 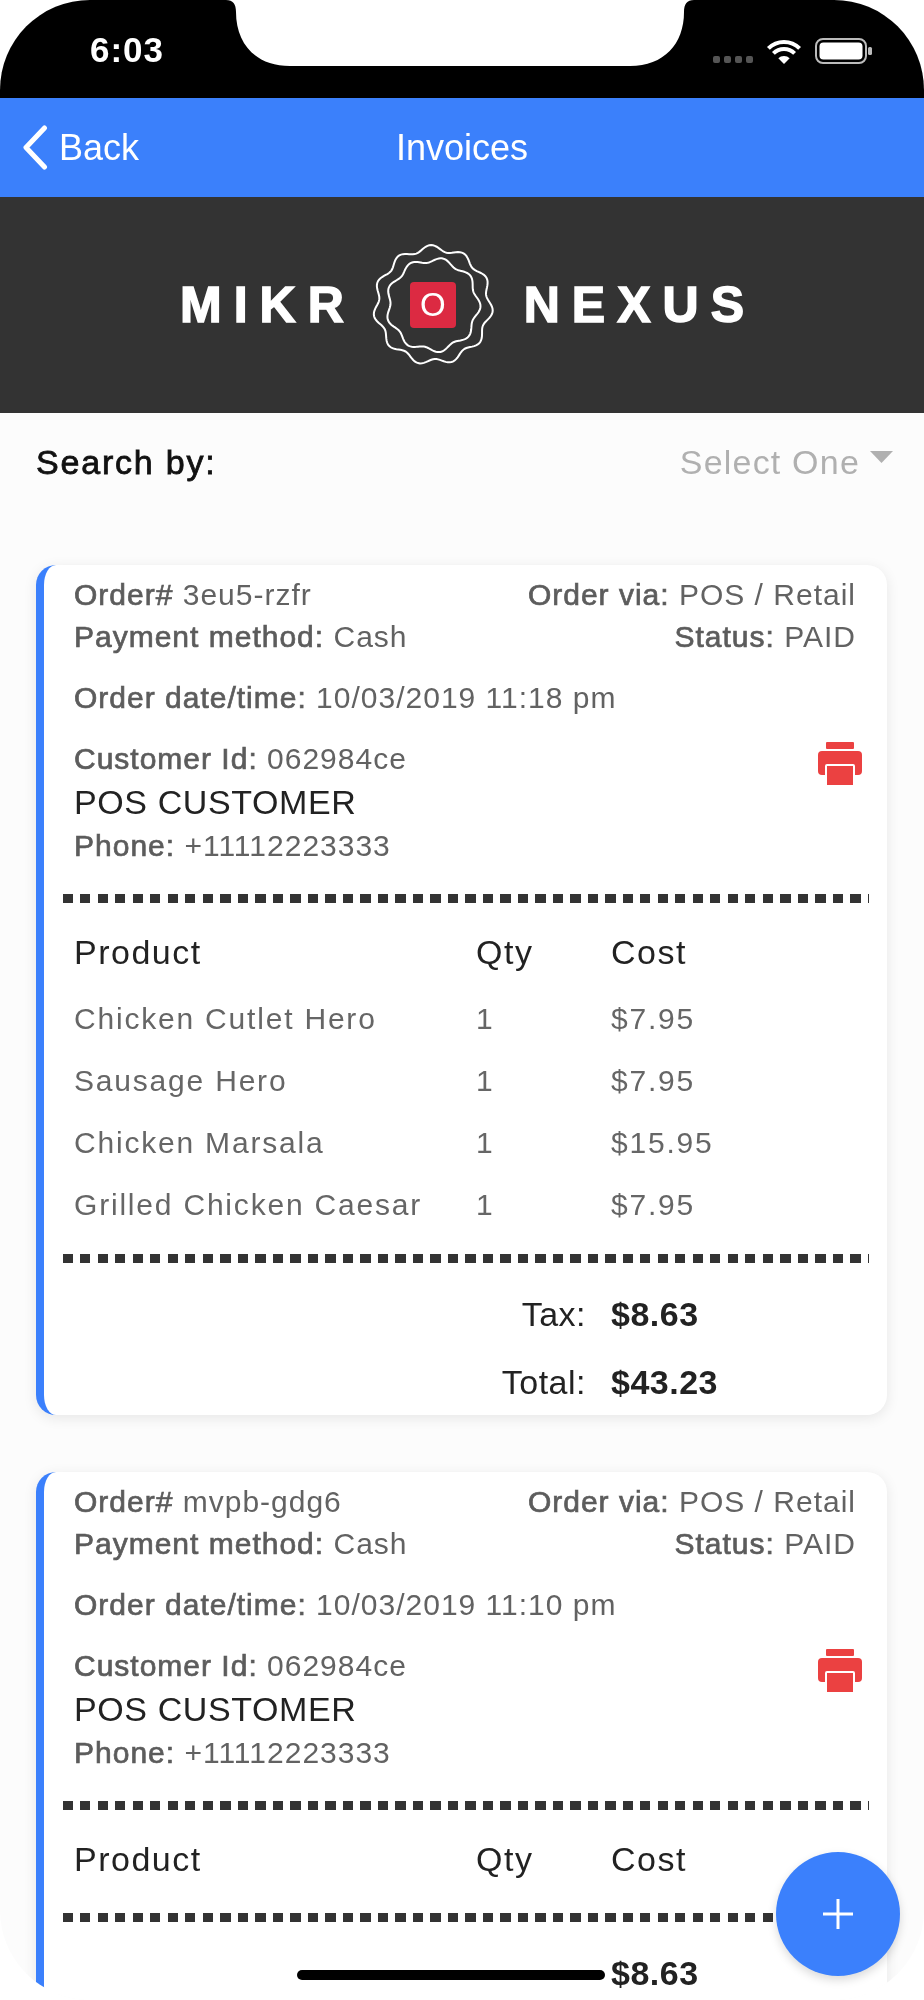 What do you see at coordinates (462, 147) in the screenshot?
I see `screen-title: Invoices` at bounding box center [462, 147].